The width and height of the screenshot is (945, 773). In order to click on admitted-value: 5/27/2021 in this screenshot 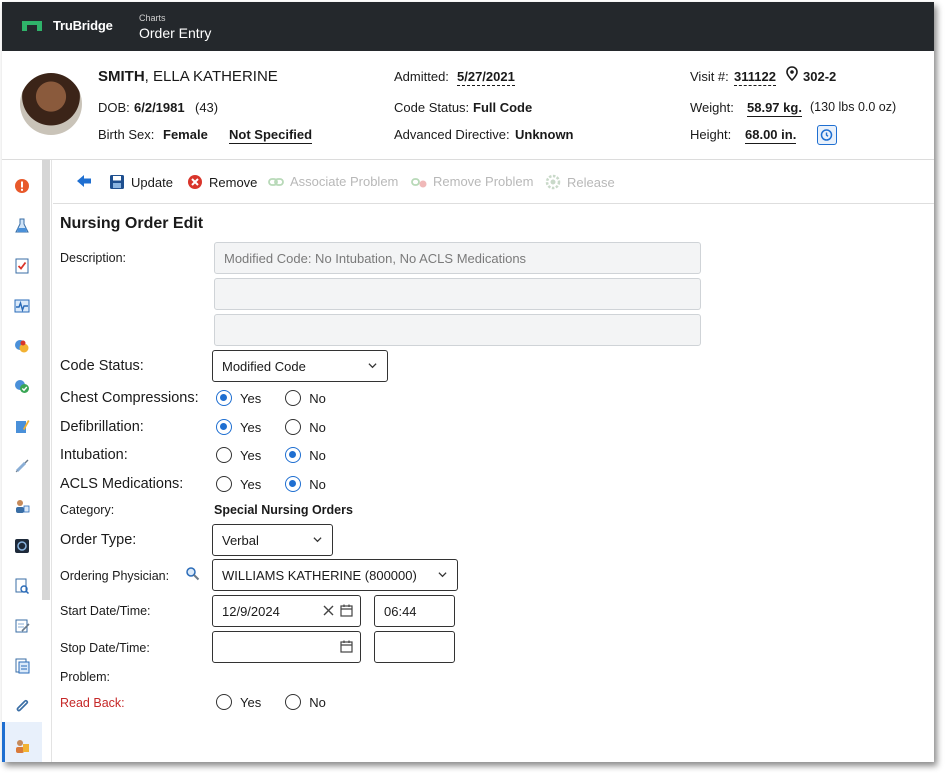, I will do `click(486, 77)`.